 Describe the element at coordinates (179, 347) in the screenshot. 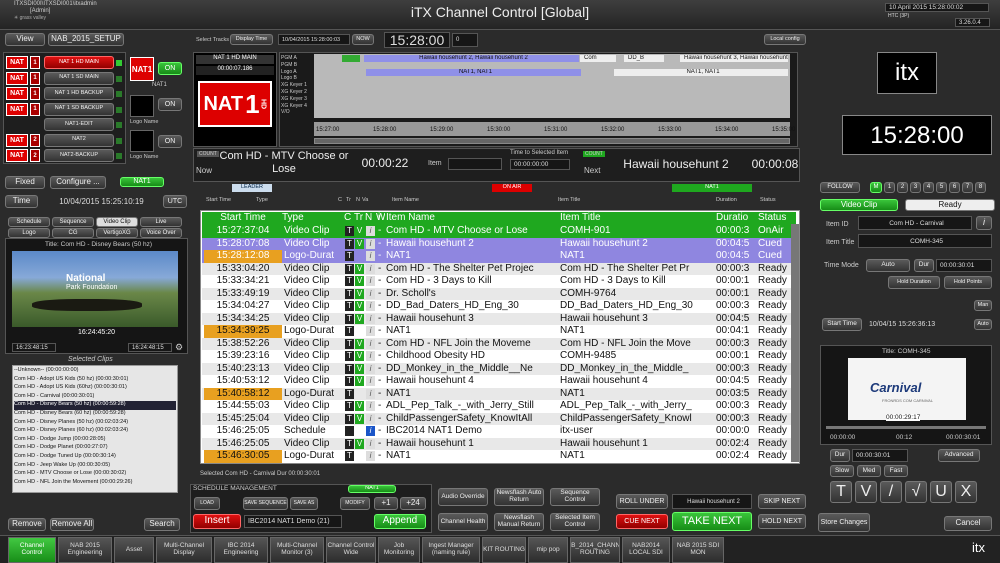

I see `gear-icon: ⚙` at that location.